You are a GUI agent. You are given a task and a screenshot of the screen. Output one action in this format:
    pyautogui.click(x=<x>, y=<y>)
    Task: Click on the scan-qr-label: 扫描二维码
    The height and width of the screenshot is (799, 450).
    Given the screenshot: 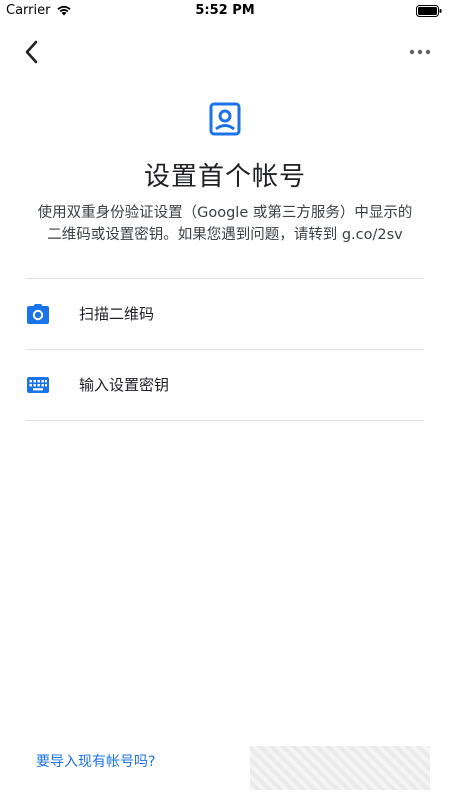 What is the action you would take?
    pyautogui.click(x=117, y=314)
    